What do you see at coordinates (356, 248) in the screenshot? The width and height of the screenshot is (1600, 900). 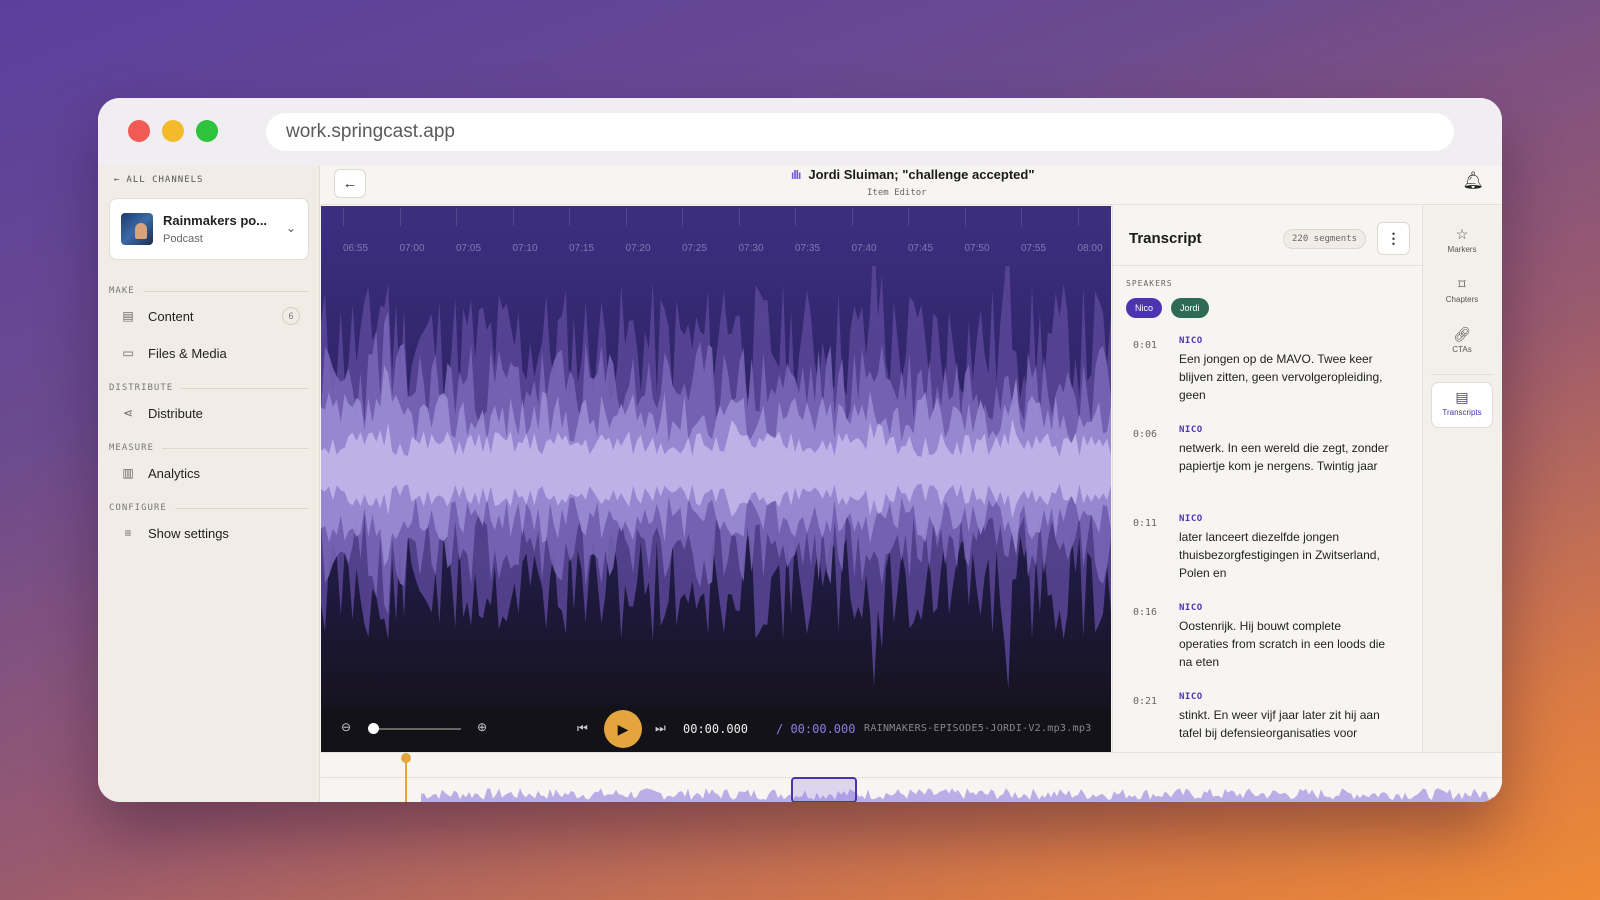 I see `timeline-tick-label: 06:55` at bounding box center [356, 248].